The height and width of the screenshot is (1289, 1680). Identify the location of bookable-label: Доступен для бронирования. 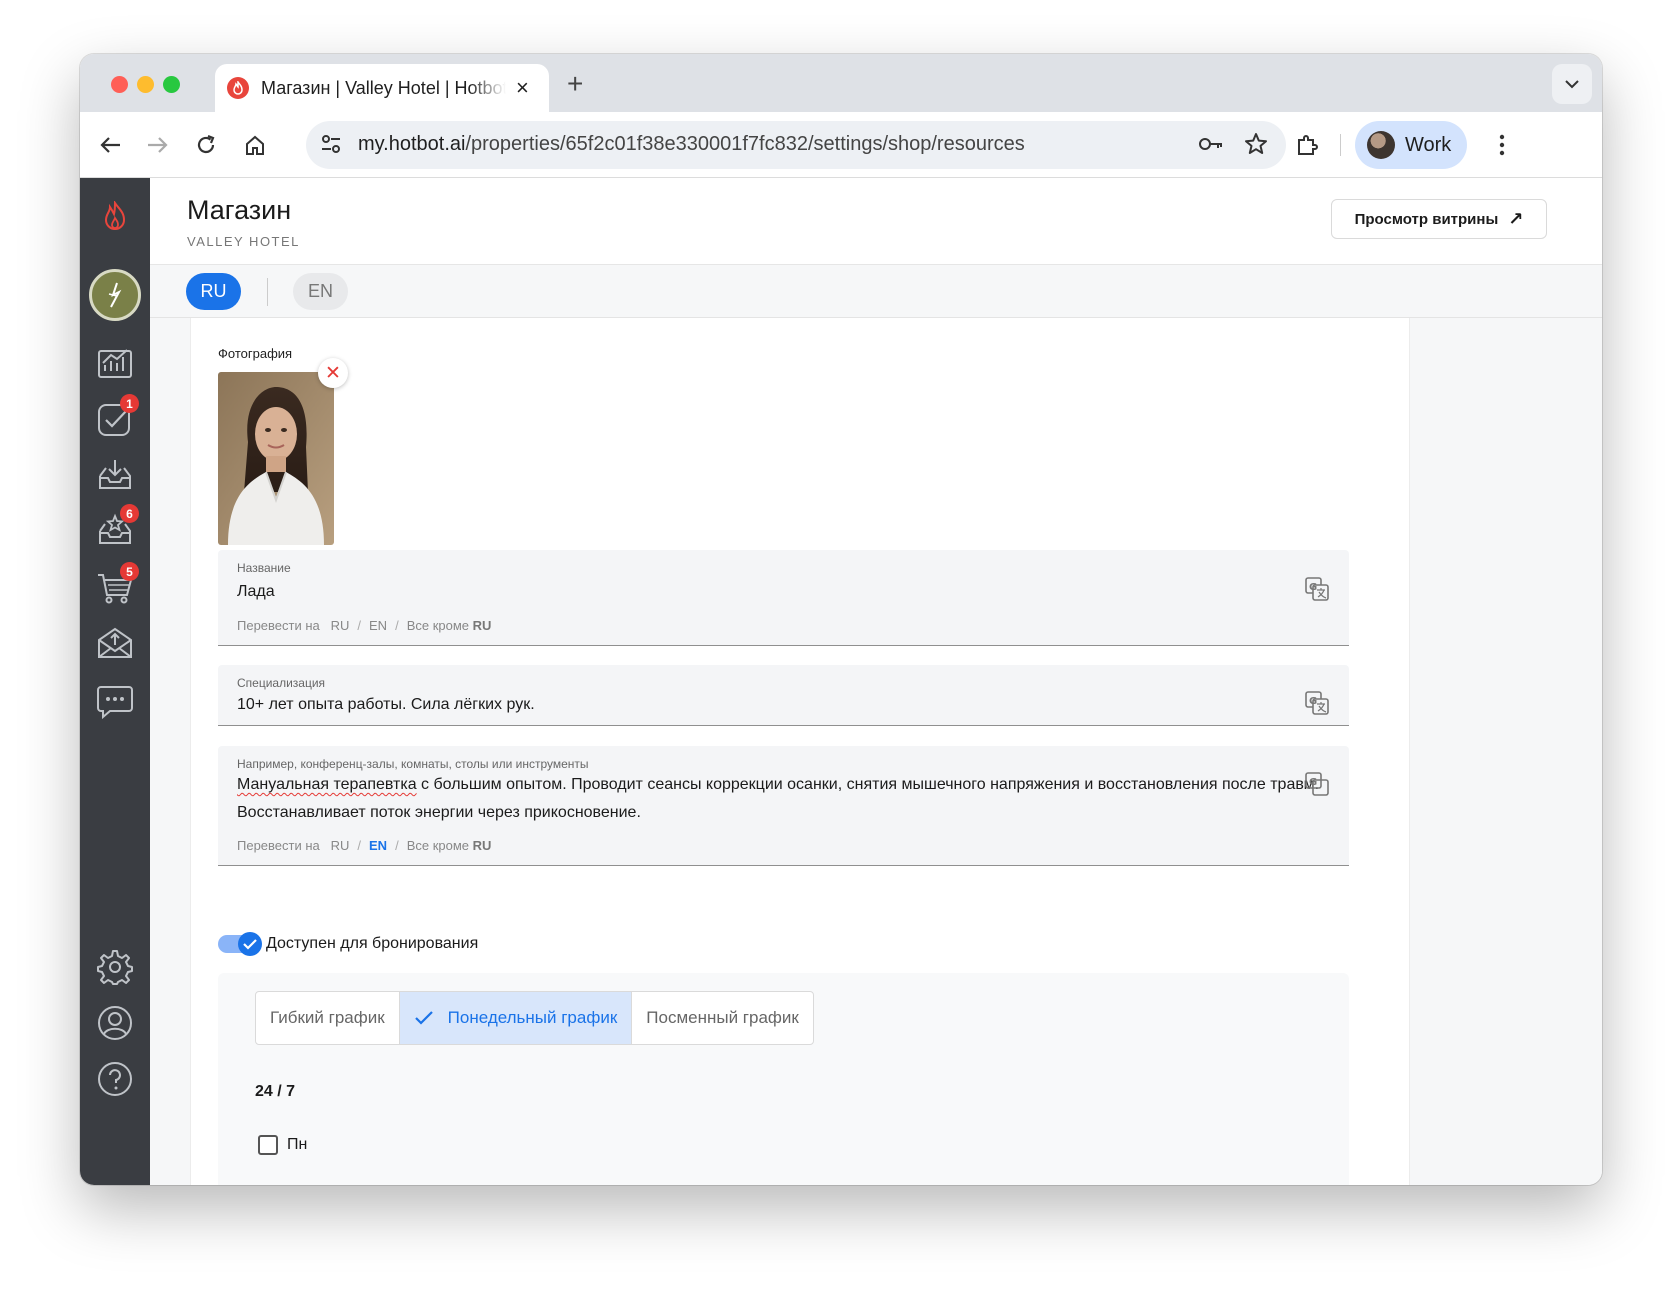
(372, 943).